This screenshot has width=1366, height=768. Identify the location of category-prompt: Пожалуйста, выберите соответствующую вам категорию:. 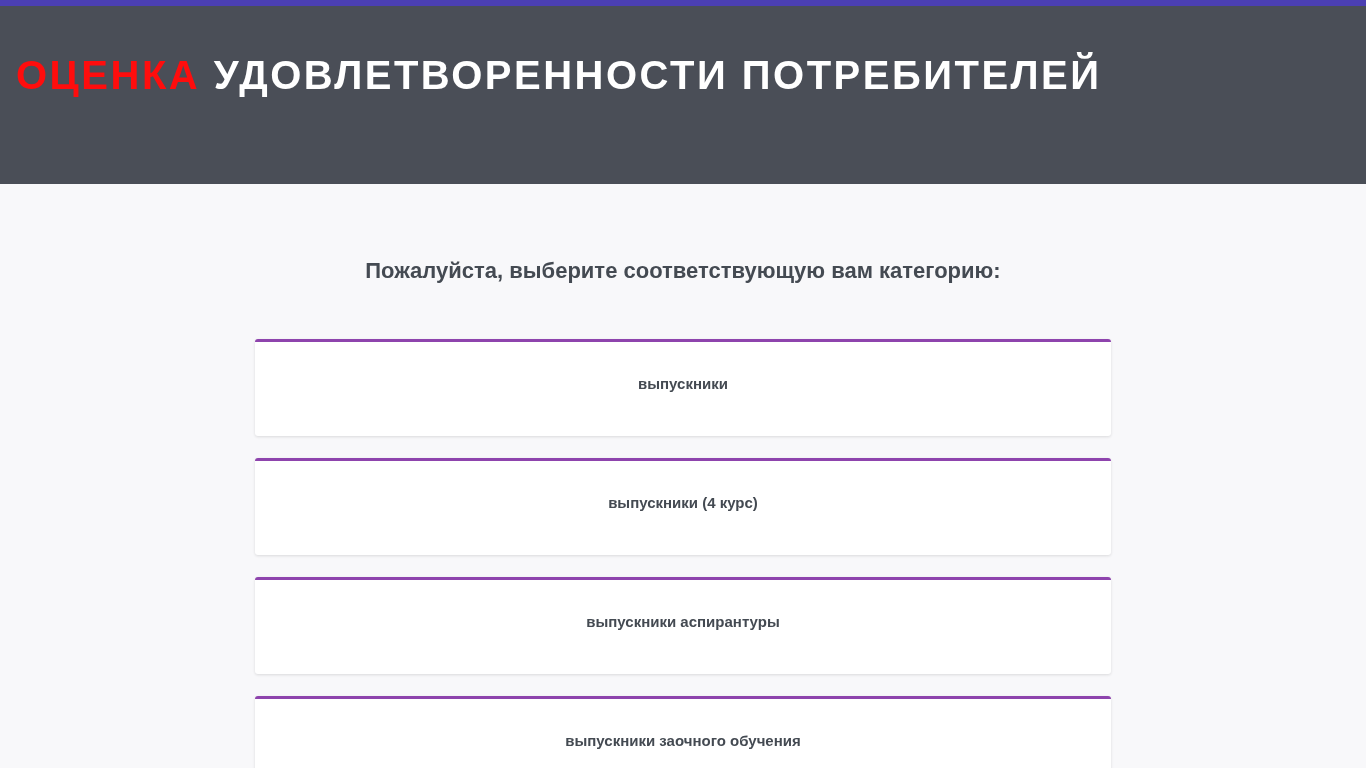
(683, 271).